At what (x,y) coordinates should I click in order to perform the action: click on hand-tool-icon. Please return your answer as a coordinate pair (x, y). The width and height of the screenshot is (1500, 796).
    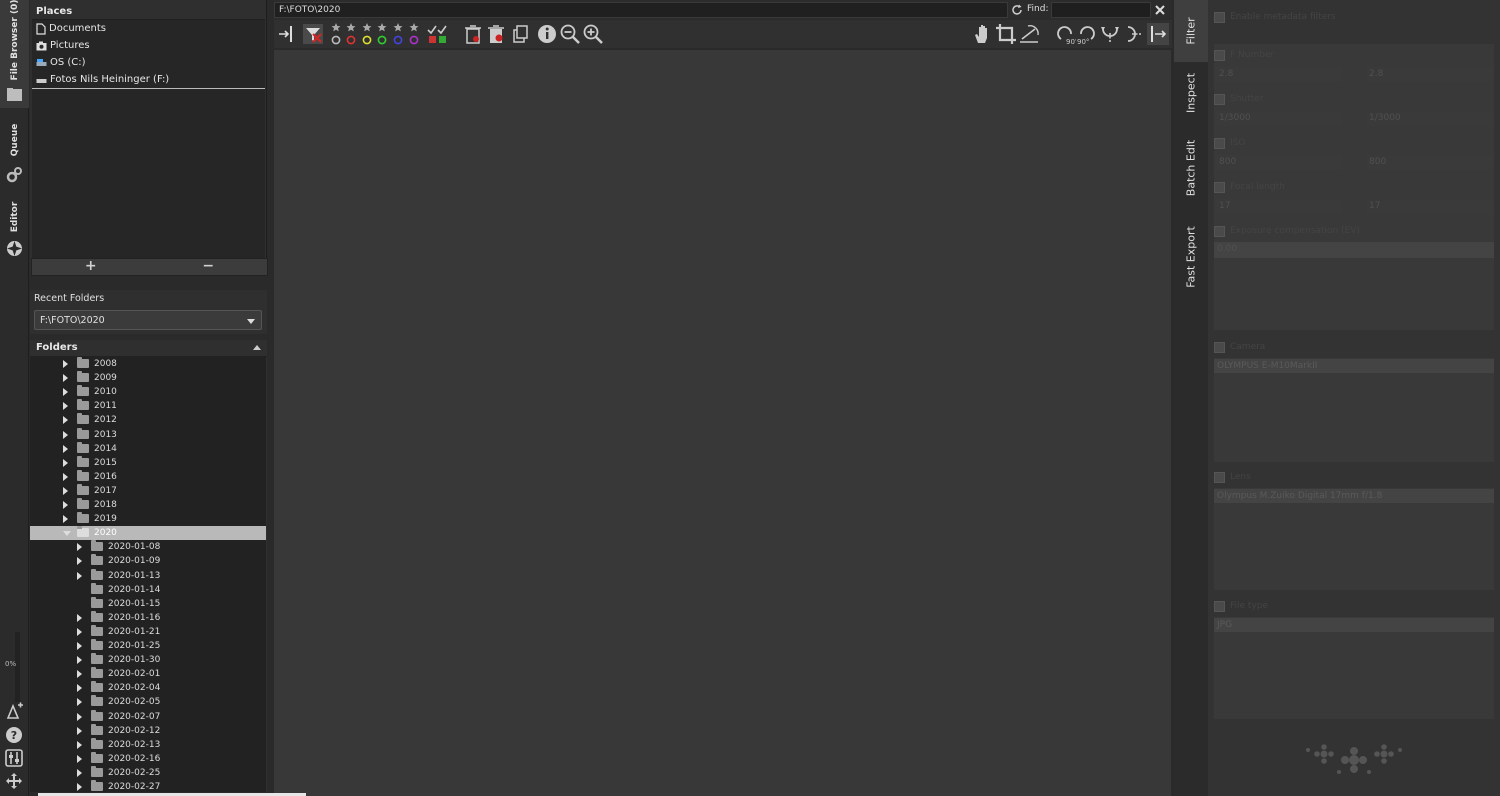
    Looking at the image, I should click on (982, 34).